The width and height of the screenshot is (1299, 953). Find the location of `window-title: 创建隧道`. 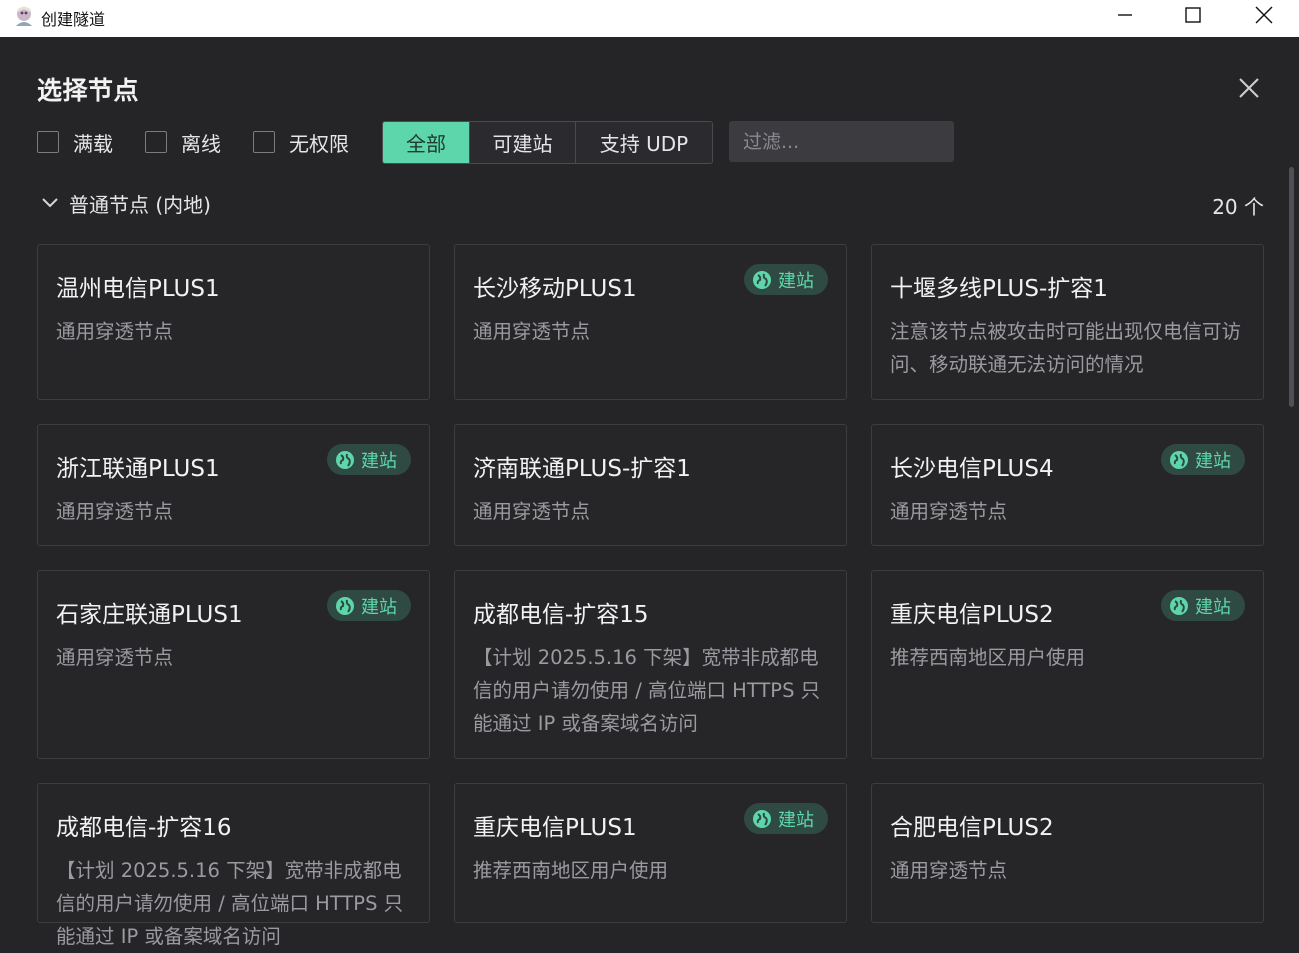

window-title: 创建隧道 is located at coordinates (73, 19).